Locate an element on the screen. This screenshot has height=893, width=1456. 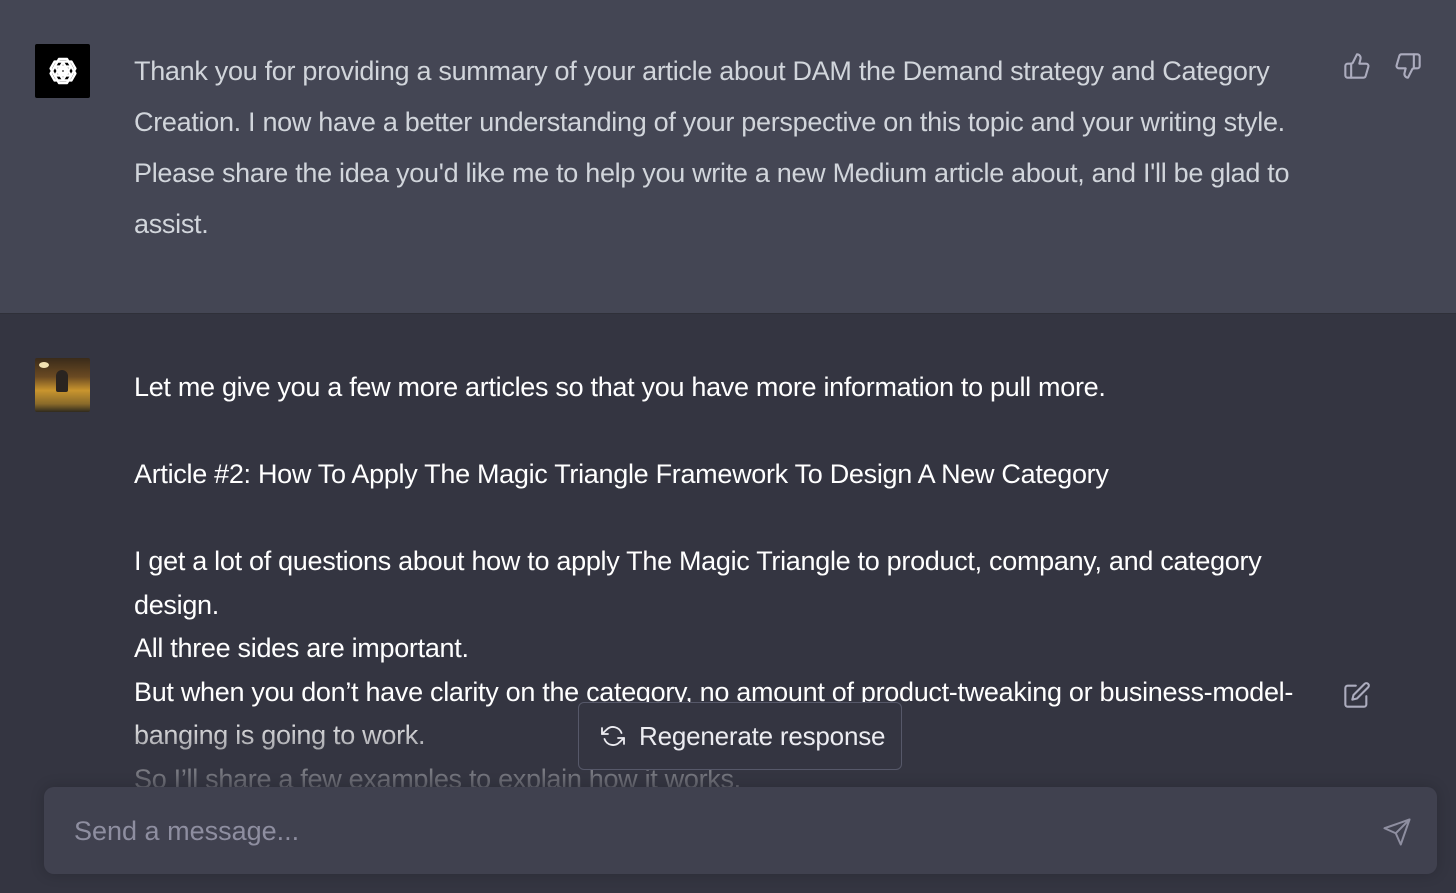
send-button is located at coordinates (1397, 832).